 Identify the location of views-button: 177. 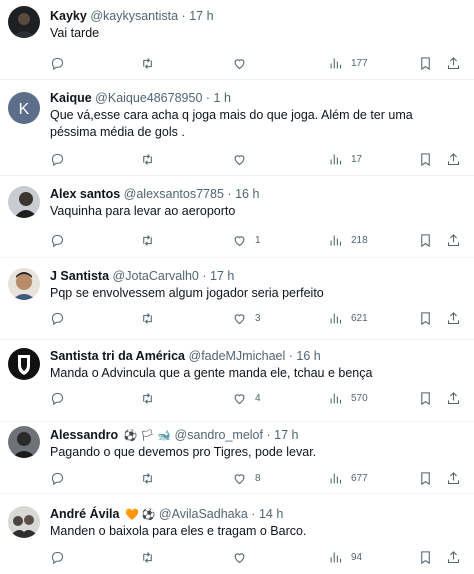
(348, 63).